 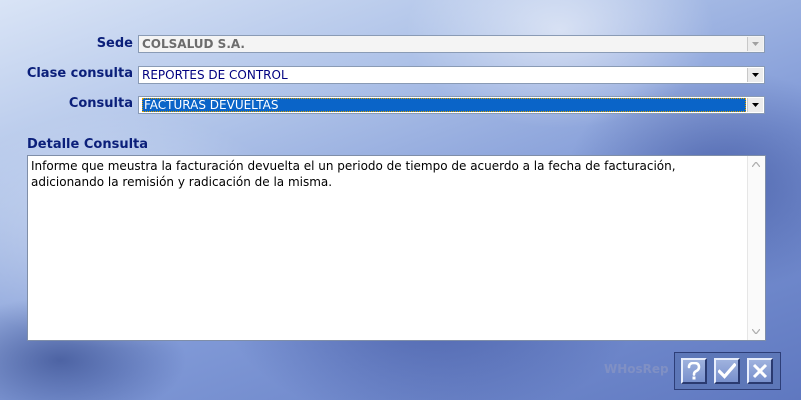 I want to click on scroll-up-icon, so click(x=756, y=164).